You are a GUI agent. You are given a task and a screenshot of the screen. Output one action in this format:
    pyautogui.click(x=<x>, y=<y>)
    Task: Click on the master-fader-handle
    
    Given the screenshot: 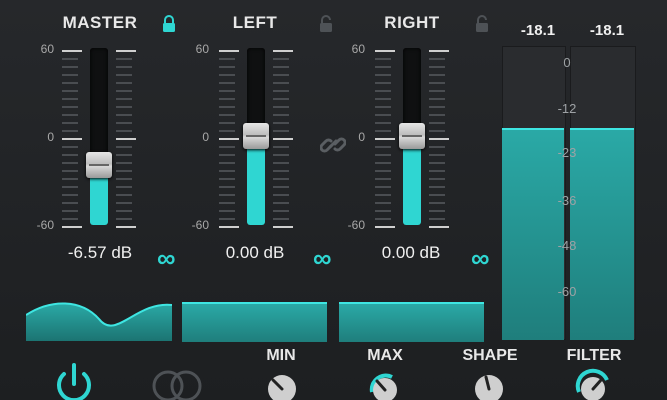 What is the action you would take?
    pyautogui.click(x=99, y=165)
    